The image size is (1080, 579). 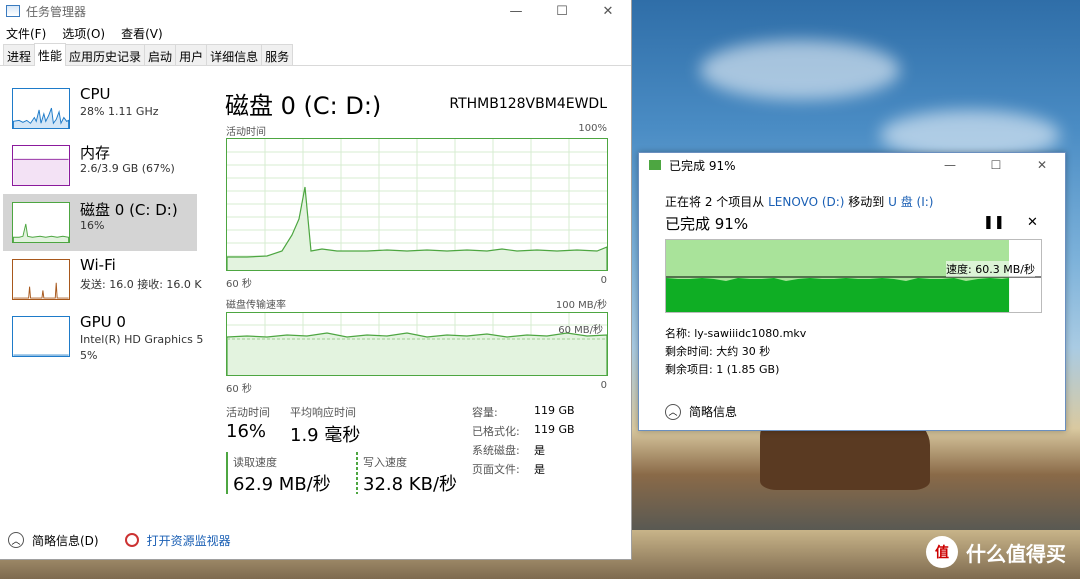 I want to click on memory-mini-graph, so click(x=41, y=165).